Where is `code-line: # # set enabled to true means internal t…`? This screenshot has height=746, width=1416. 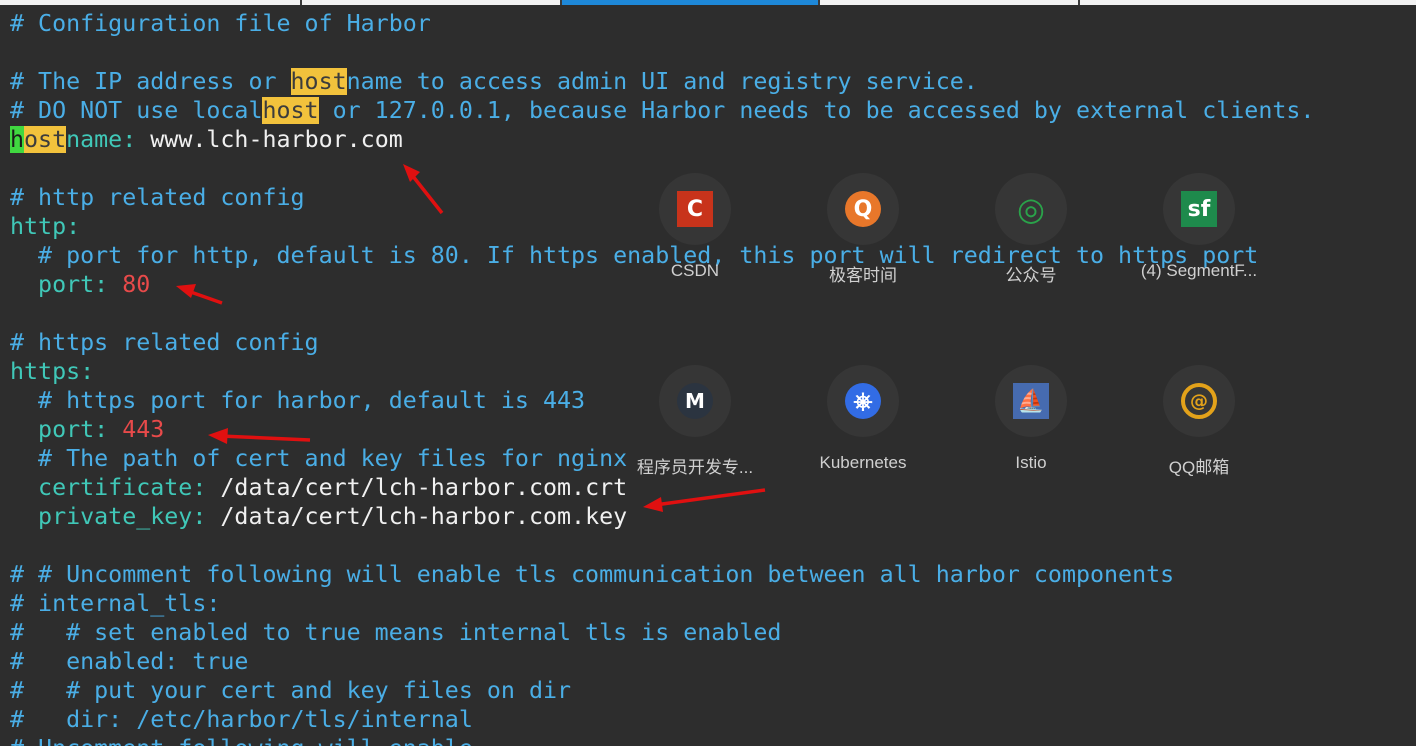 code-line: # # set enabled to true means internal t… is located at coordinates (395, 632).